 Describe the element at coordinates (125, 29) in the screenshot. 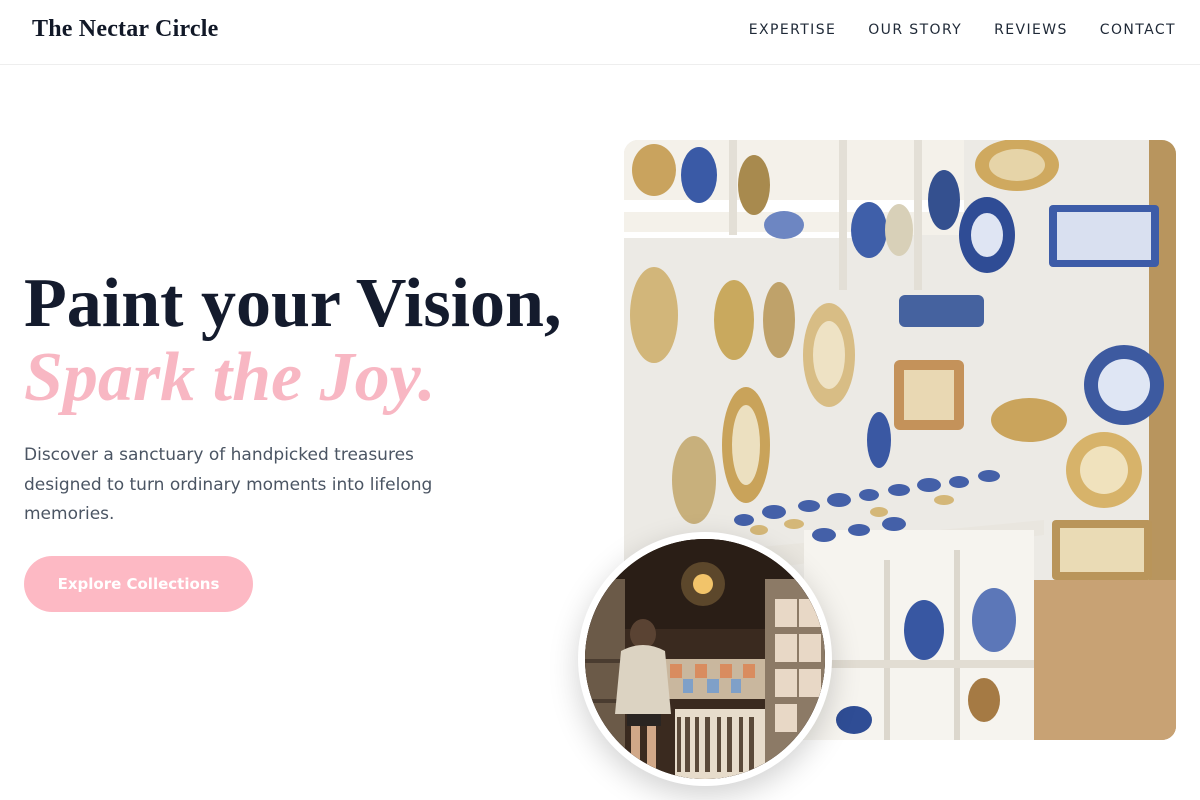

I see `brand-logo: The Nectar Circle` at that location.